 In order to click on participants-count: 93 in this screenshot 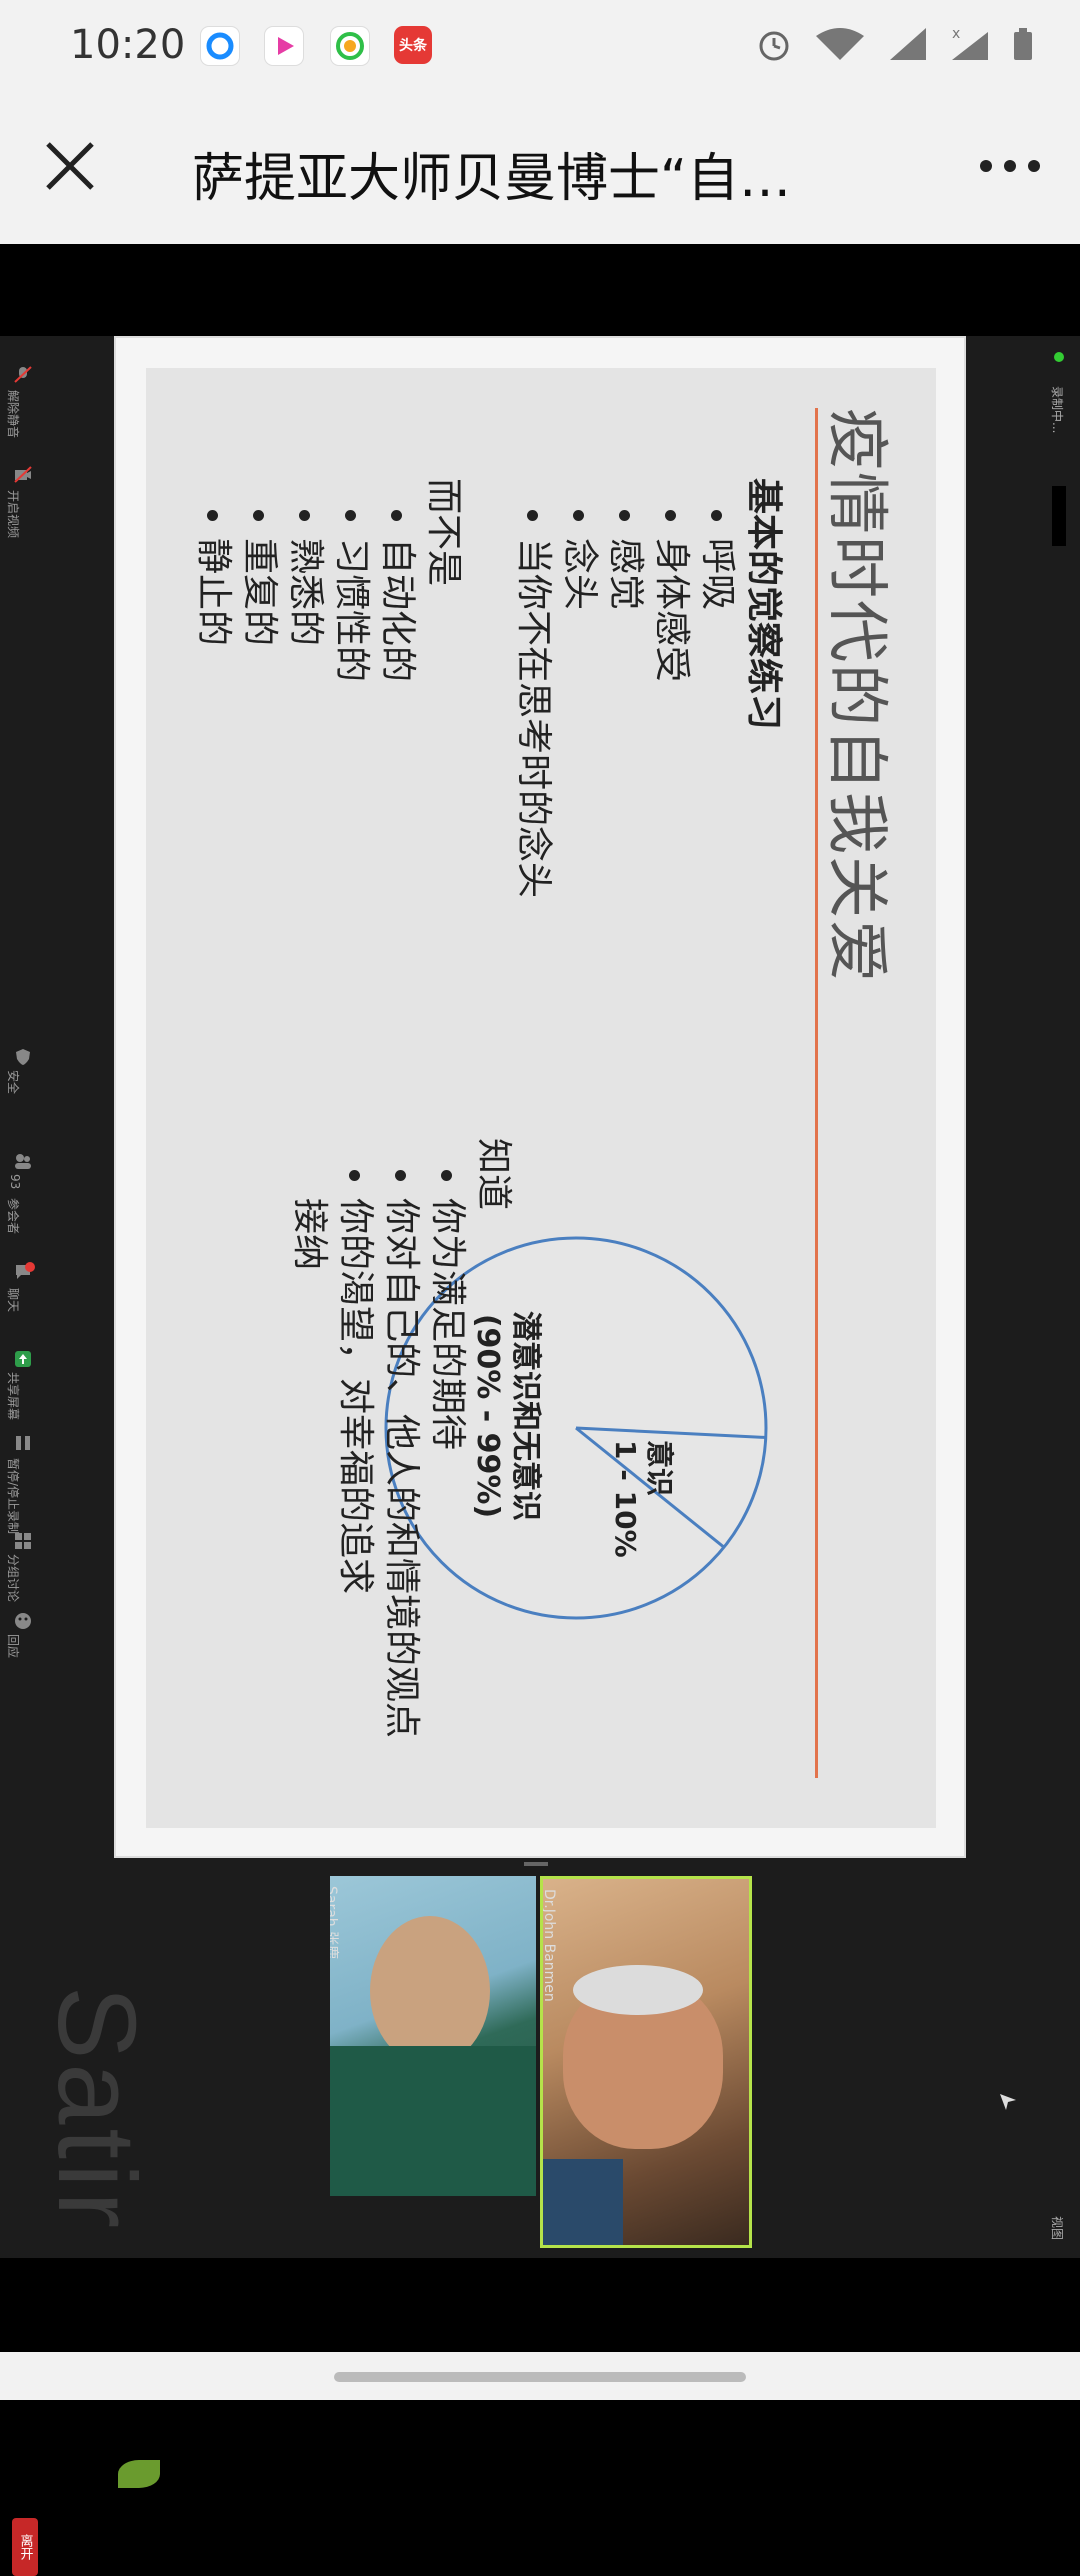, I will do `click(15, 1182)`.